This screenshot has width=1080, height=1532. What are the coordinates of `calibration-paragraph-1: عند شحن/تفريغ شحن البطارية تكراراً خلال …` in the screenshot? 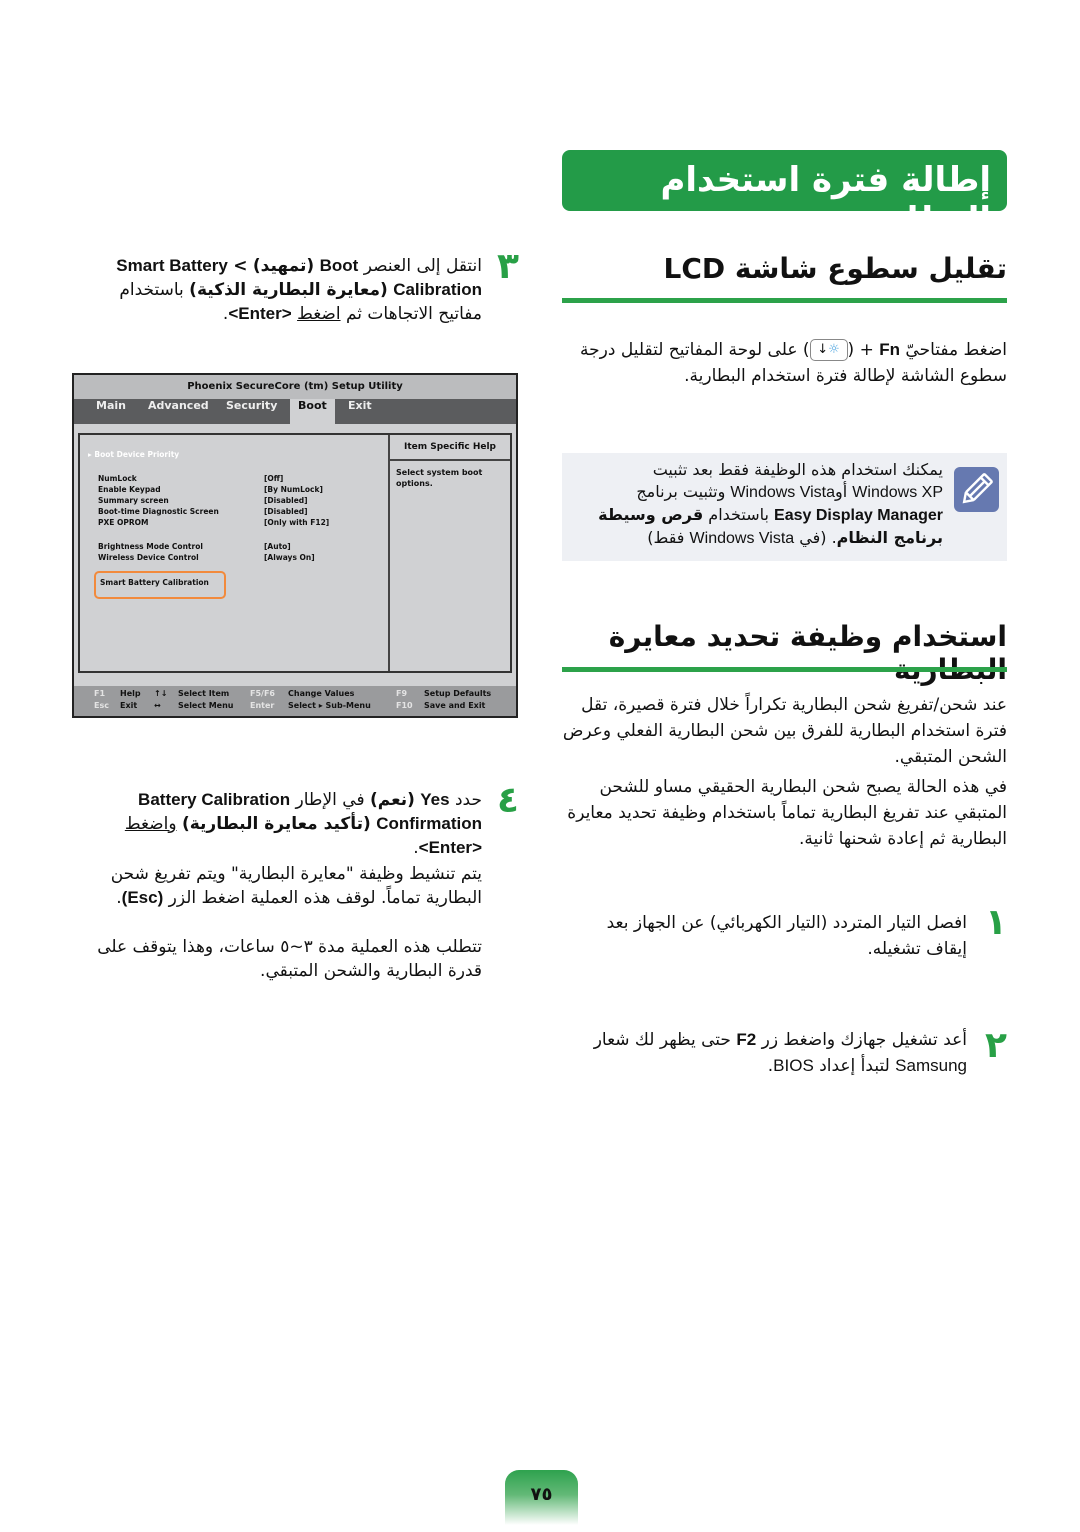 It's located at (784, 731).